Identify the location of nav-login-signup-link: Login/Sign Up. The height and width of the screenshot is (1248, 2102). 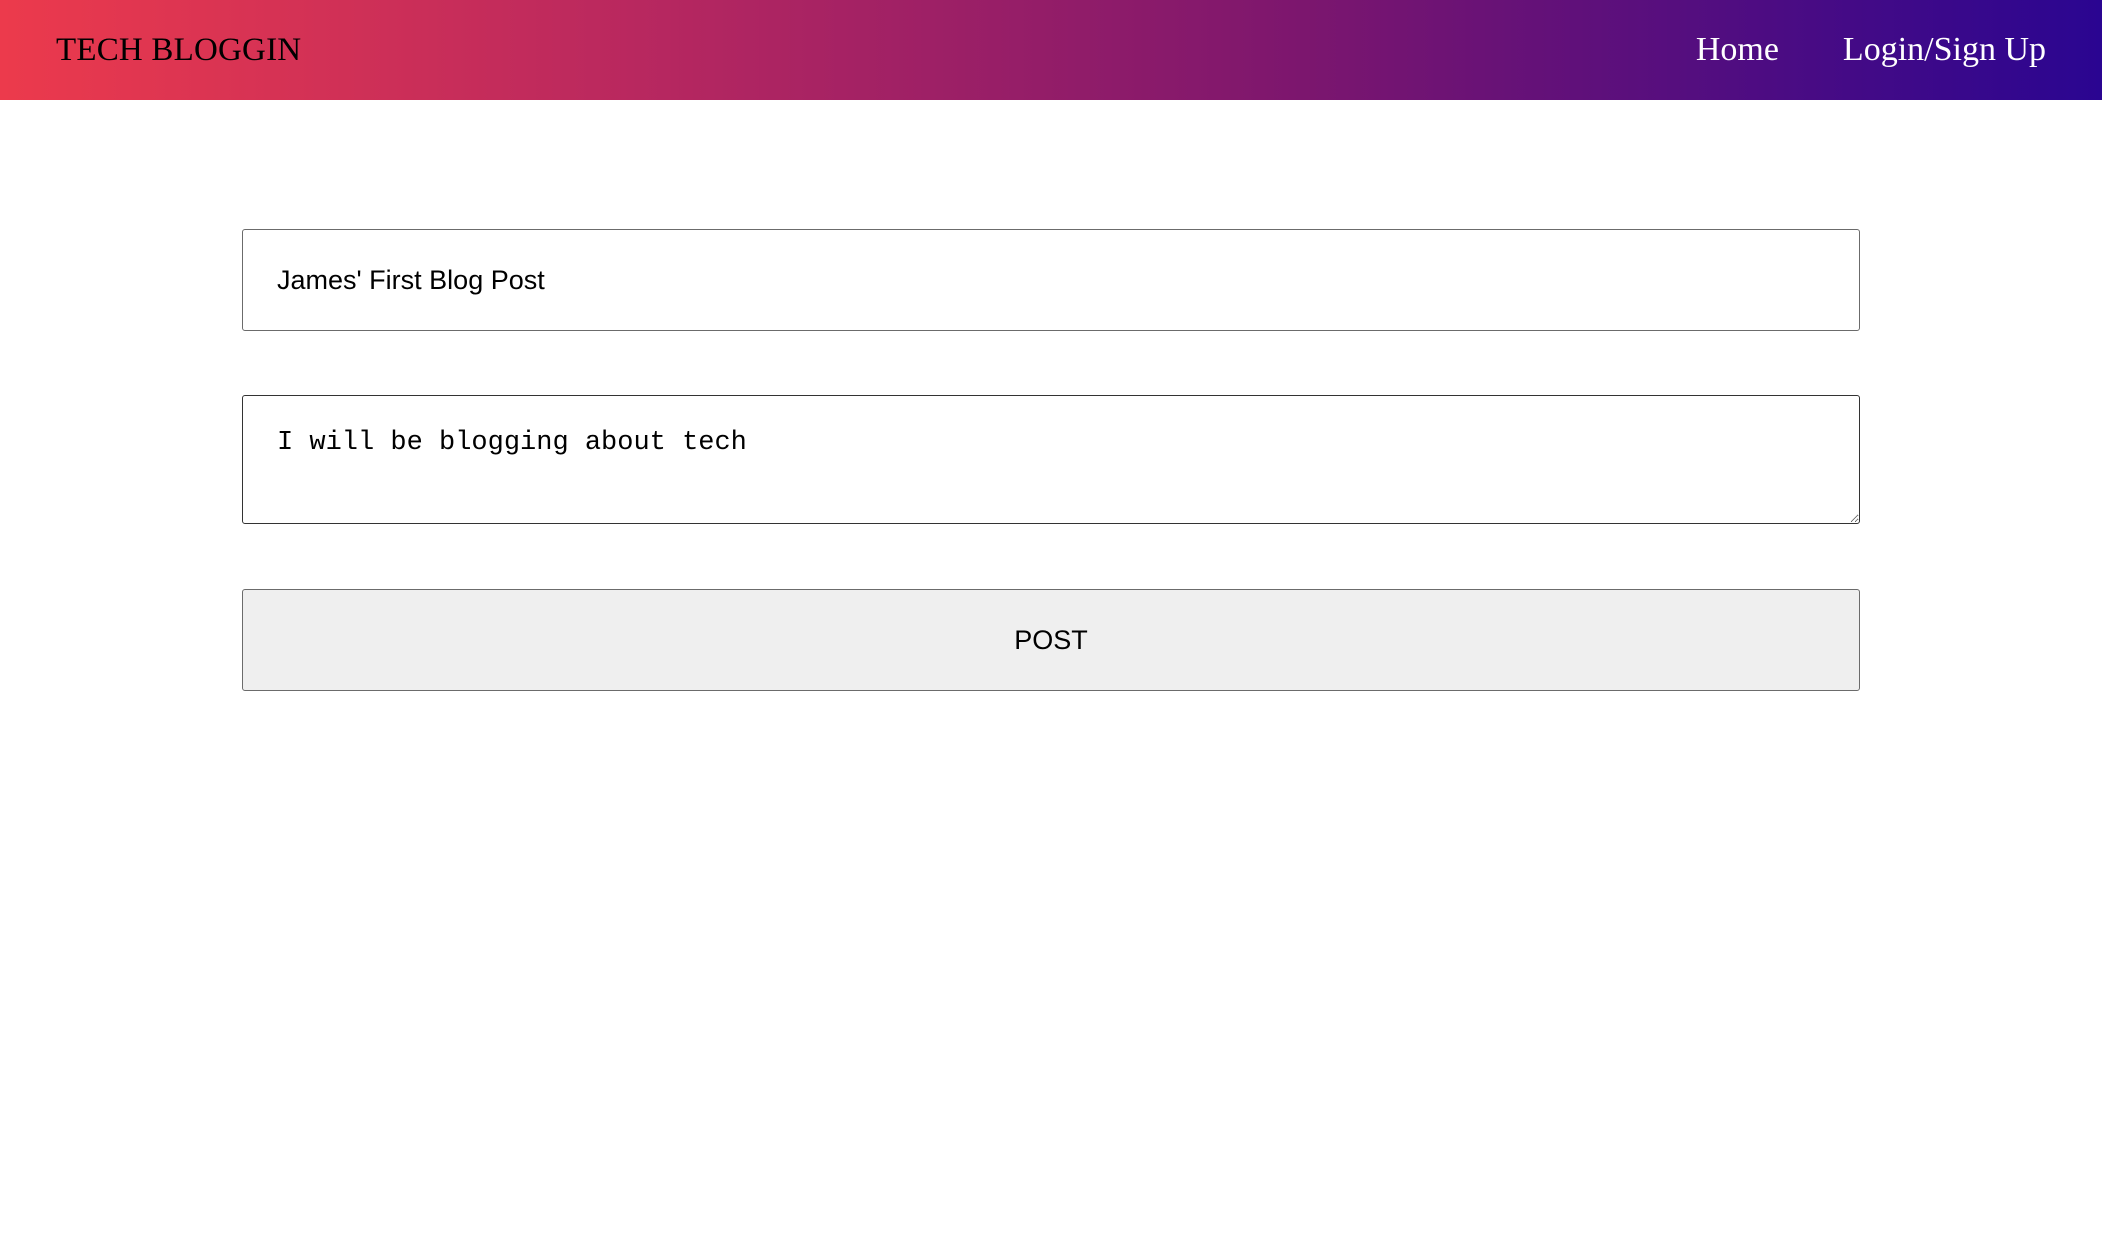
(1944, 50).